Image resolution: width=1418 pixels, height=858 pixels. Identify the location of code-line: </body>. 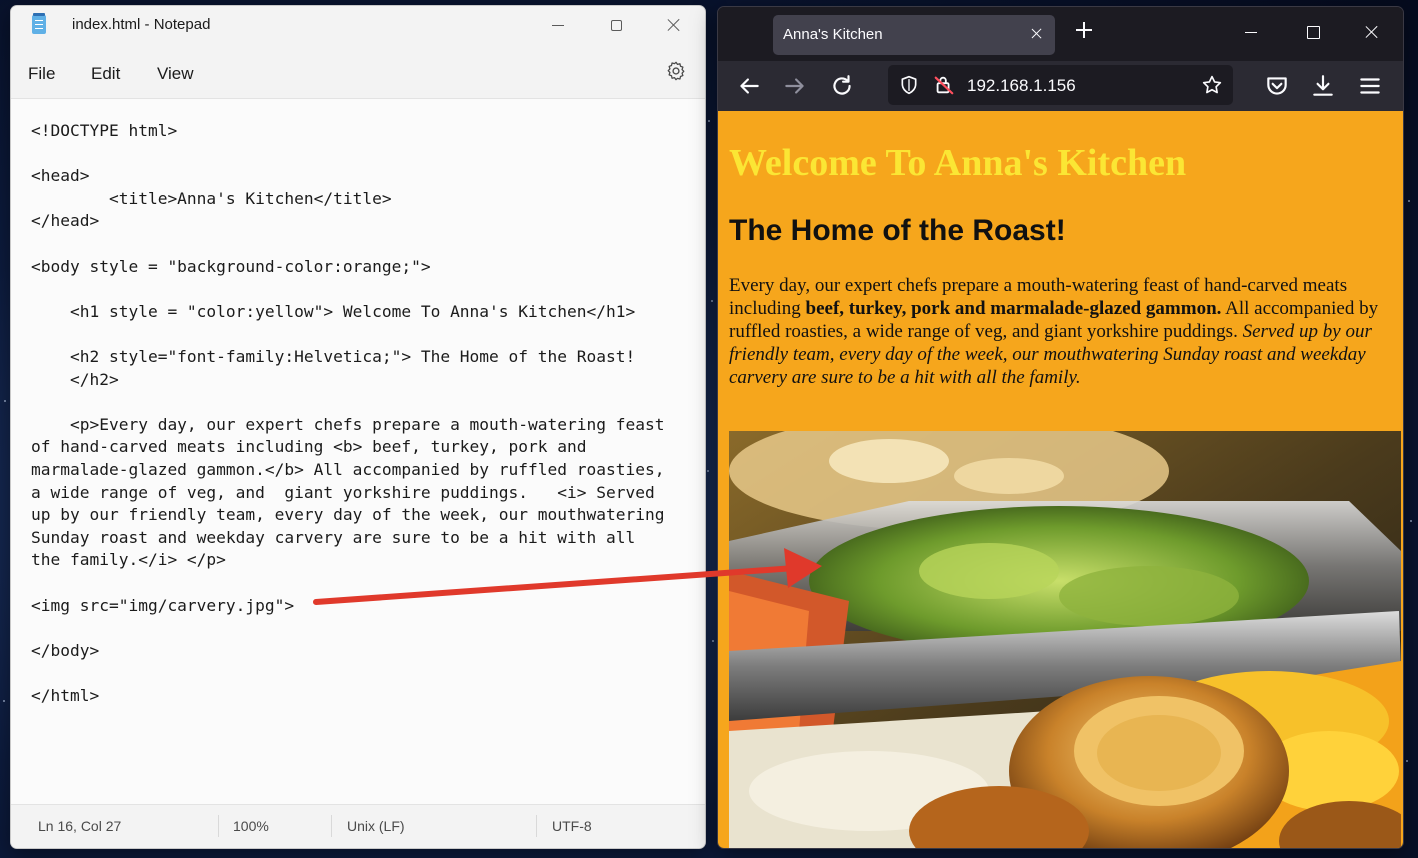
(65, 650).